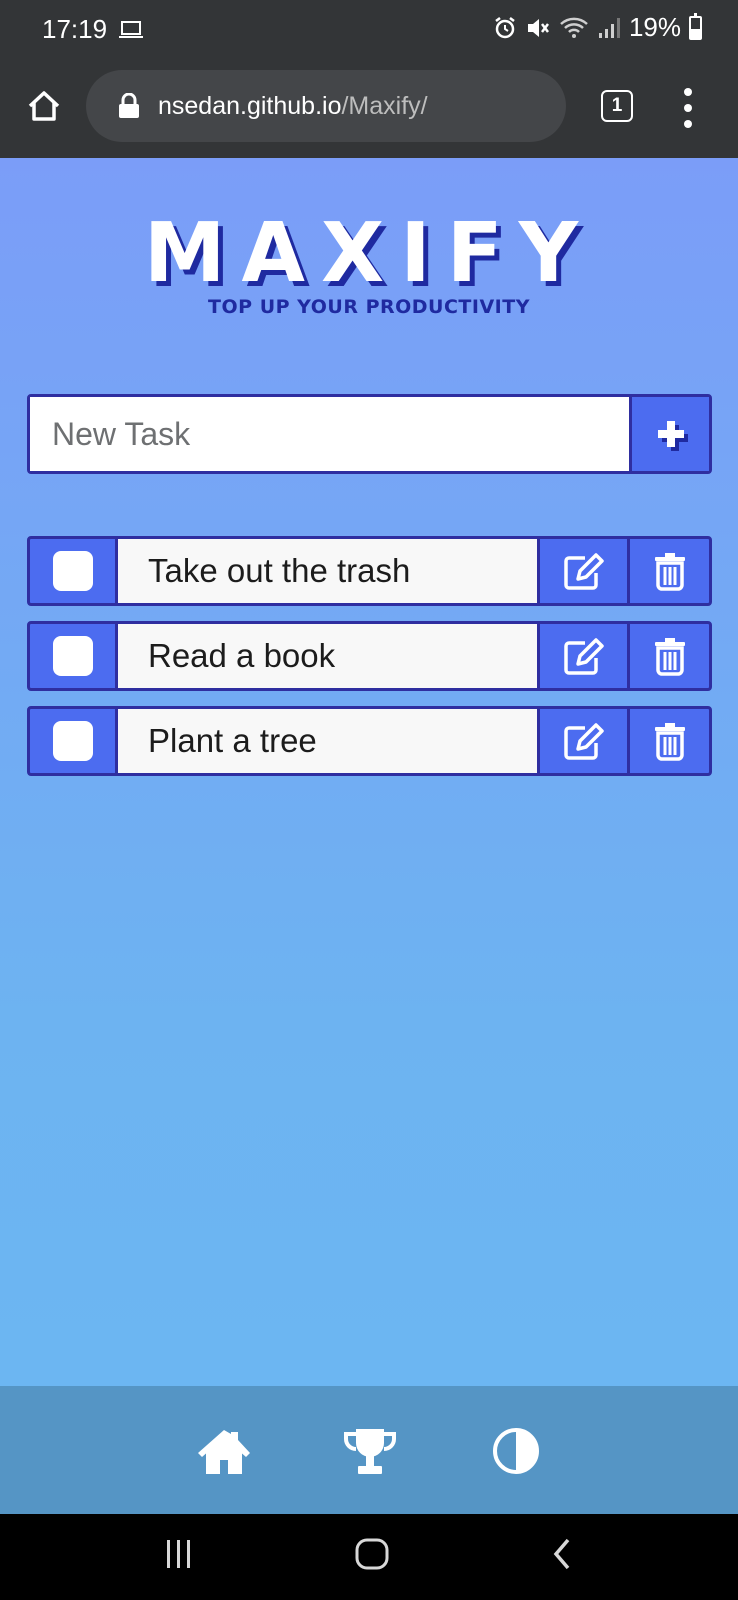 Image resolution: width=738 pixels, height=1600 pixels. I want to click on url-path: /Maxify/, so click(384, 105).